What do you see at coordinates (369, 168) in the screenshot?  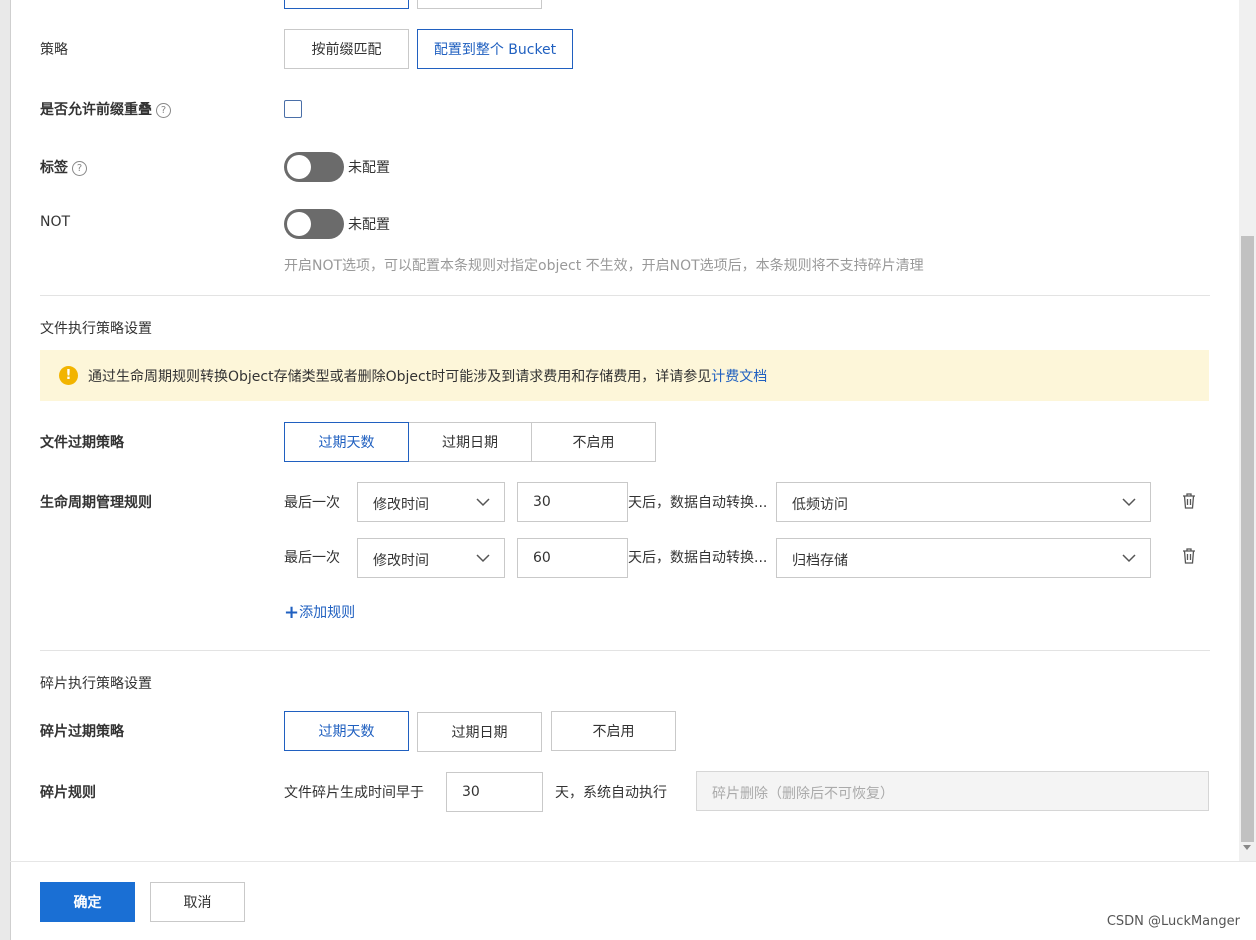 I see `tags-toggle-text: 未配置` at bounding box center [369, 168].